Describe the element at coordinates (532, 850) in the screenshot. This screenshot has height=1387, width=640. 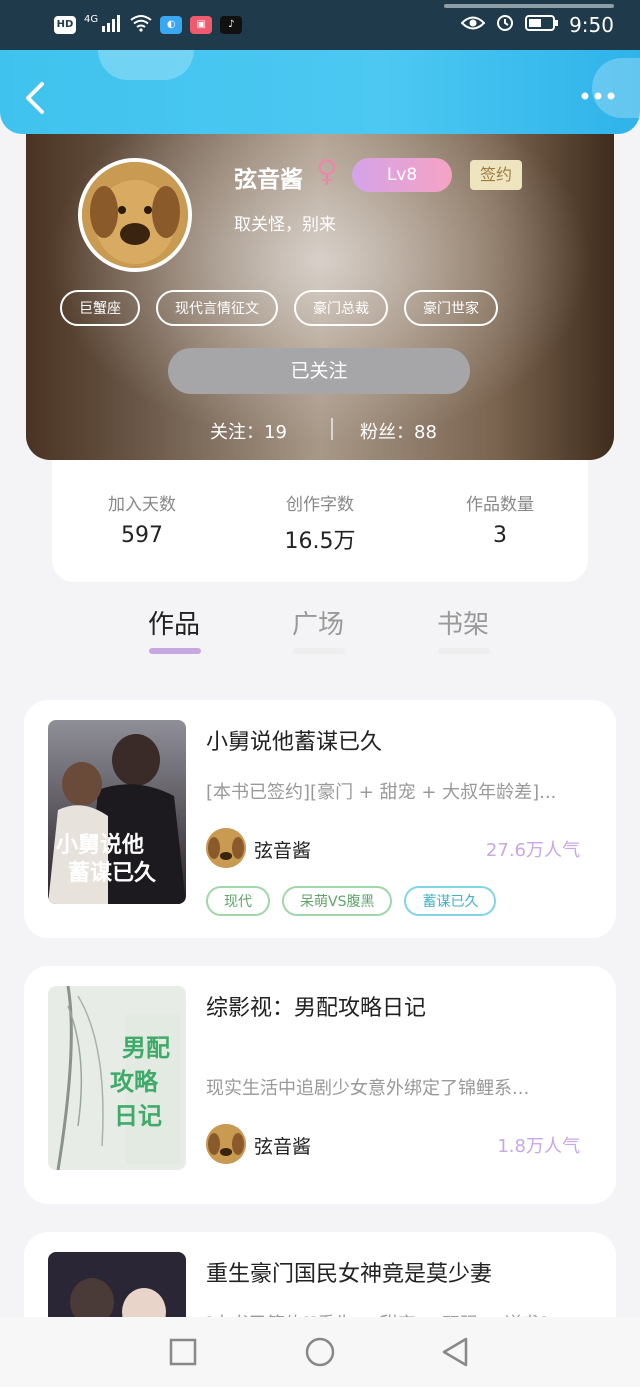
I see `book-popularity: 27.6万人气` at that location.